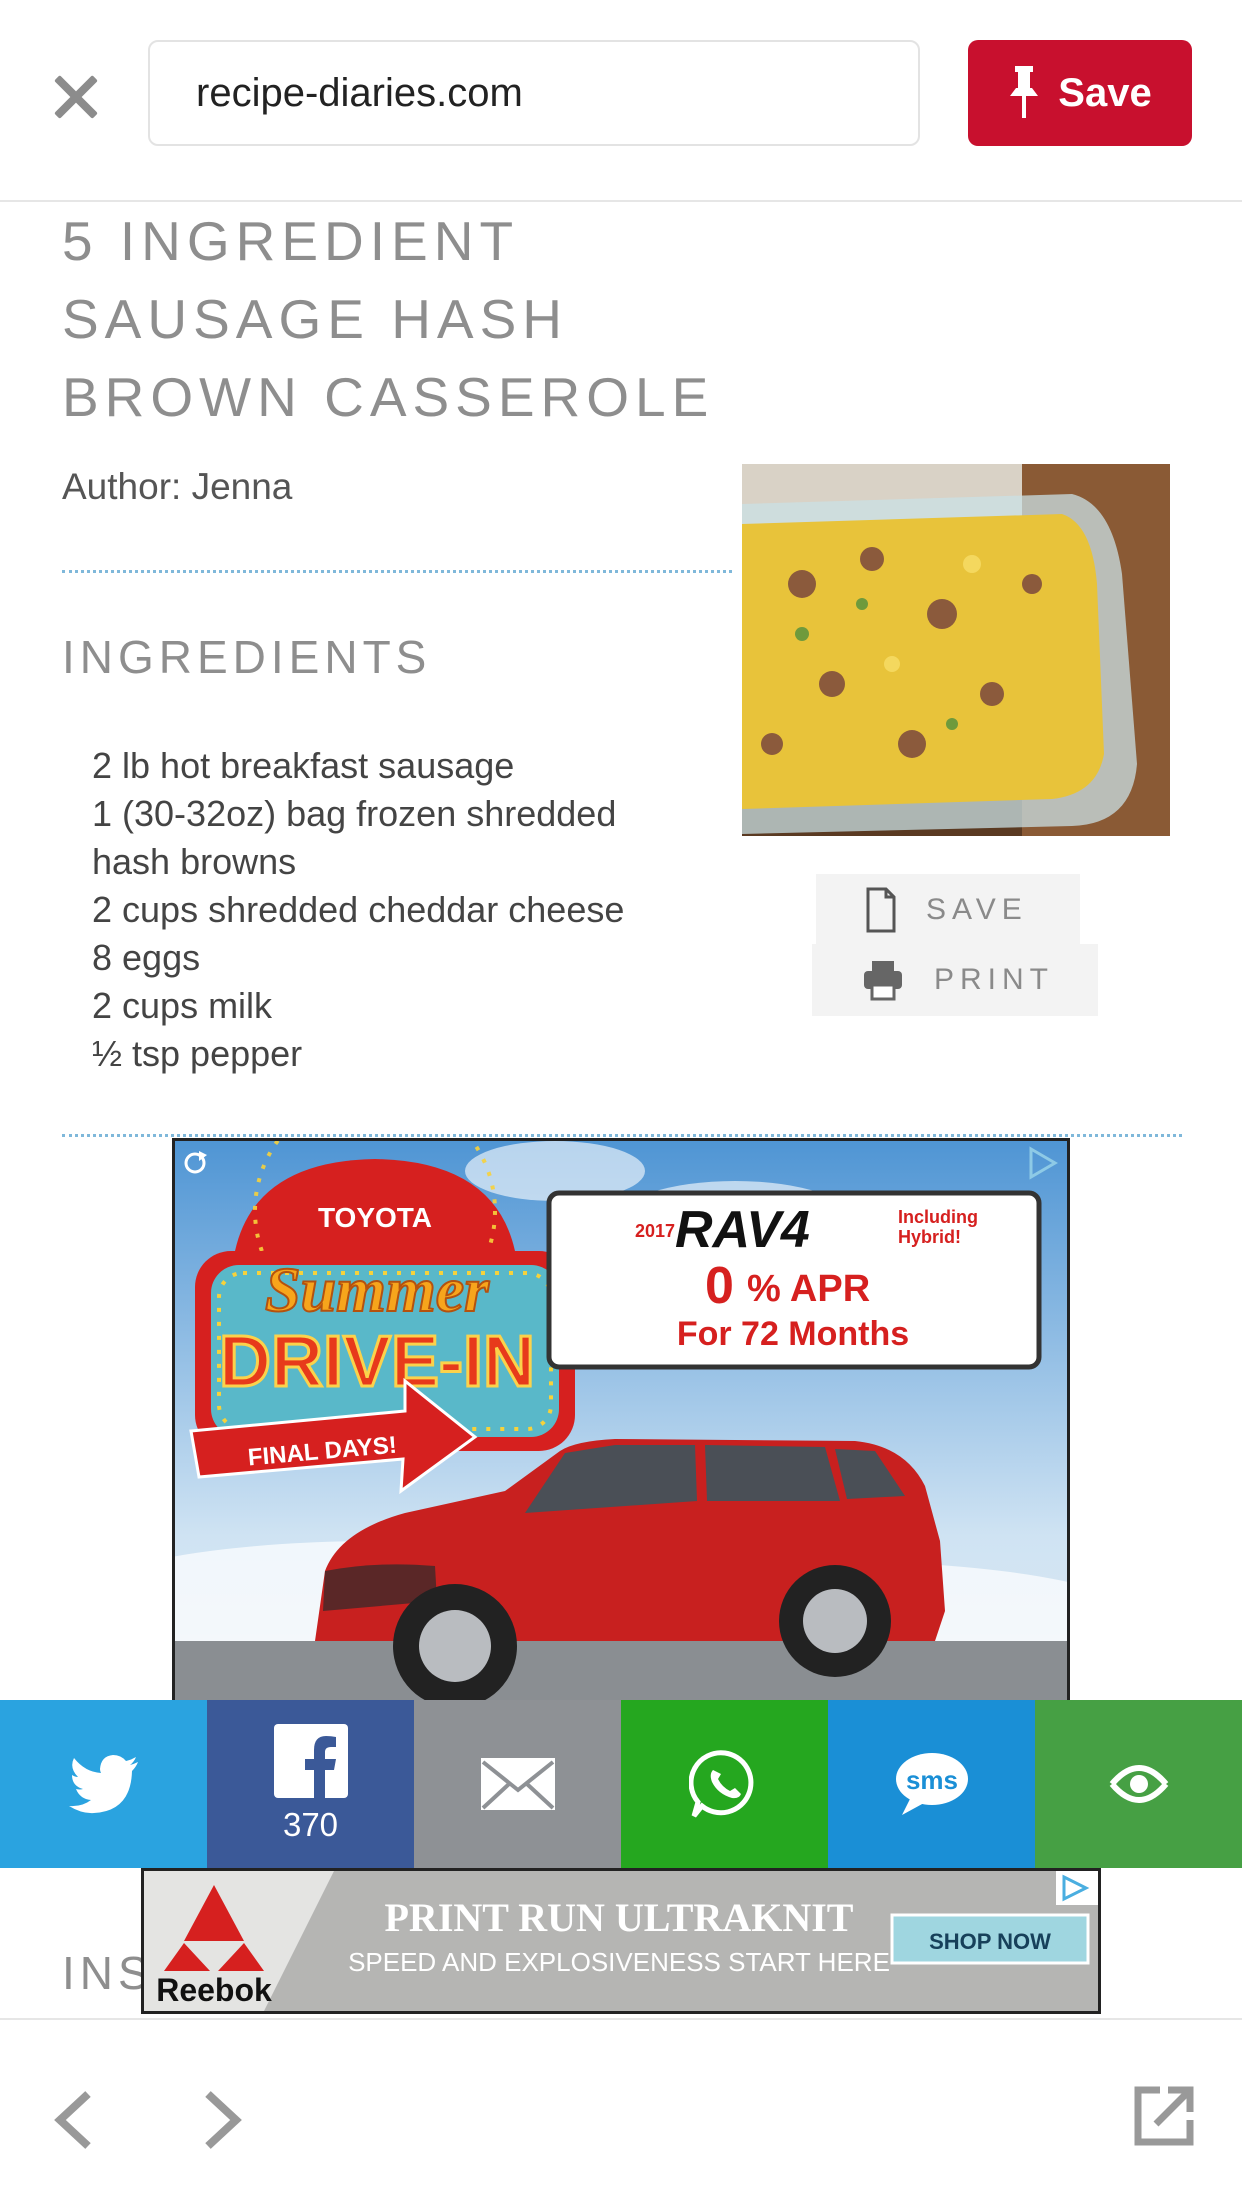 Image resolution: width=1242 pixels, height=2208 pixels. What do you see at coordinates (742, 1230) in the screenshot?
I see `ad-model: RAV4` at bounding box center [742, 1230].